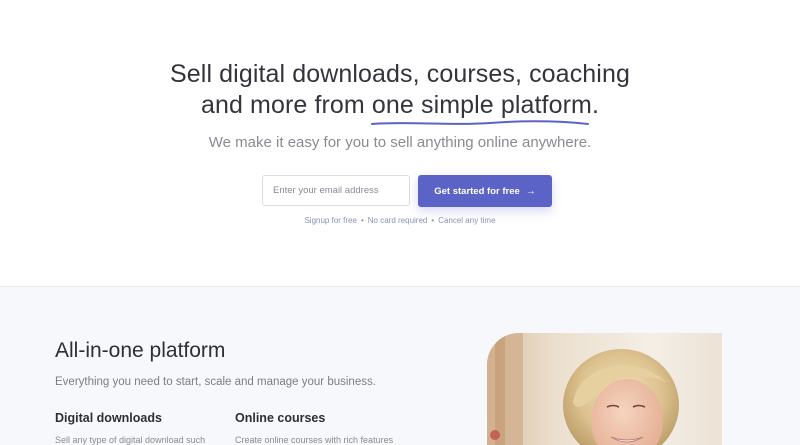  I want to click on squiggle-underline-icon, so click(479, 122).